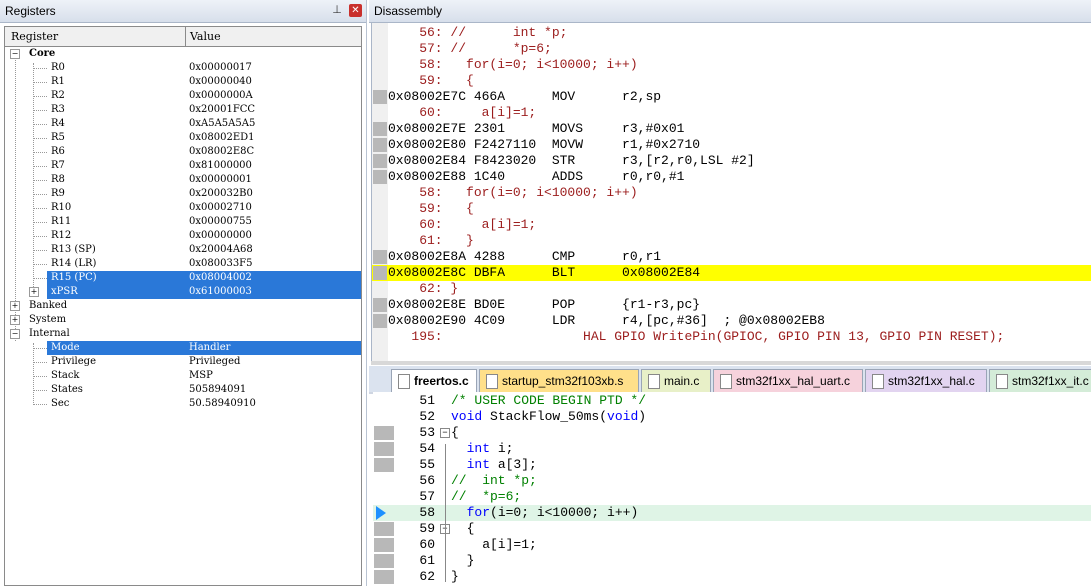 The image size is (1091, 586). I want to click on register-row-selected: R15 (PC) 0x08004002, so click(183, 278).